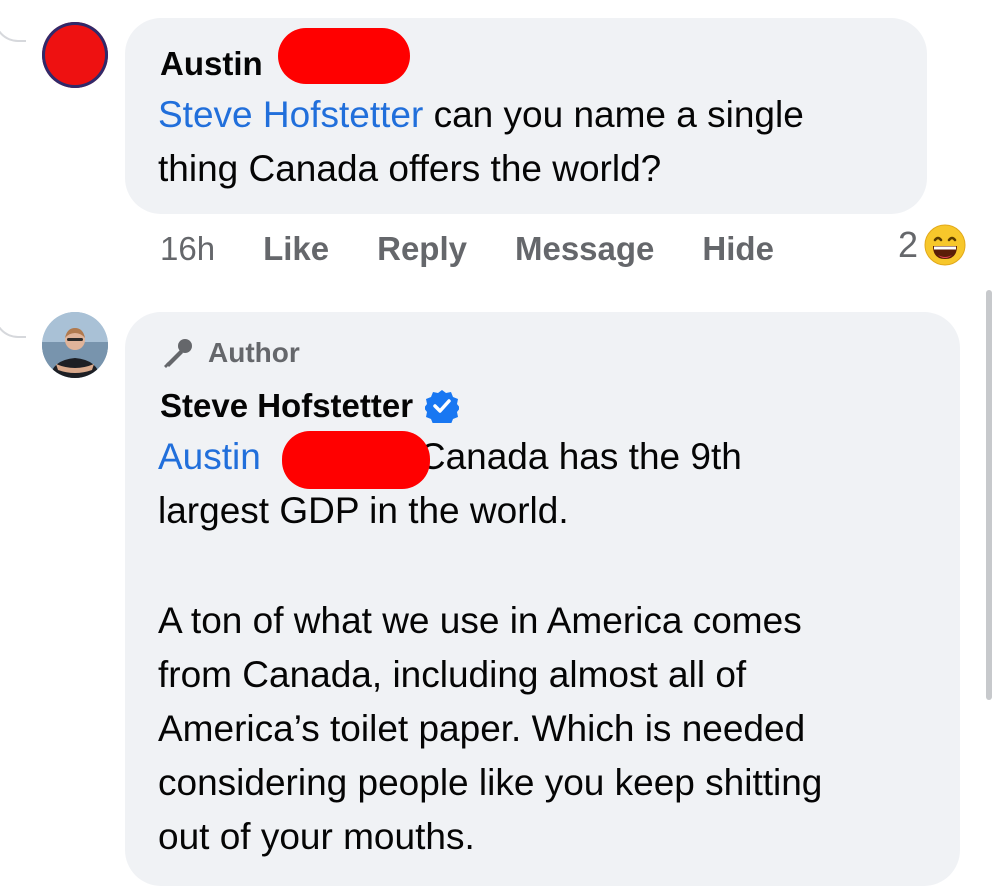 Image resolution: width=1000 pixels, height=895 pixels. I want to click on comment-text-line: can you name a single, so click(613, 114).